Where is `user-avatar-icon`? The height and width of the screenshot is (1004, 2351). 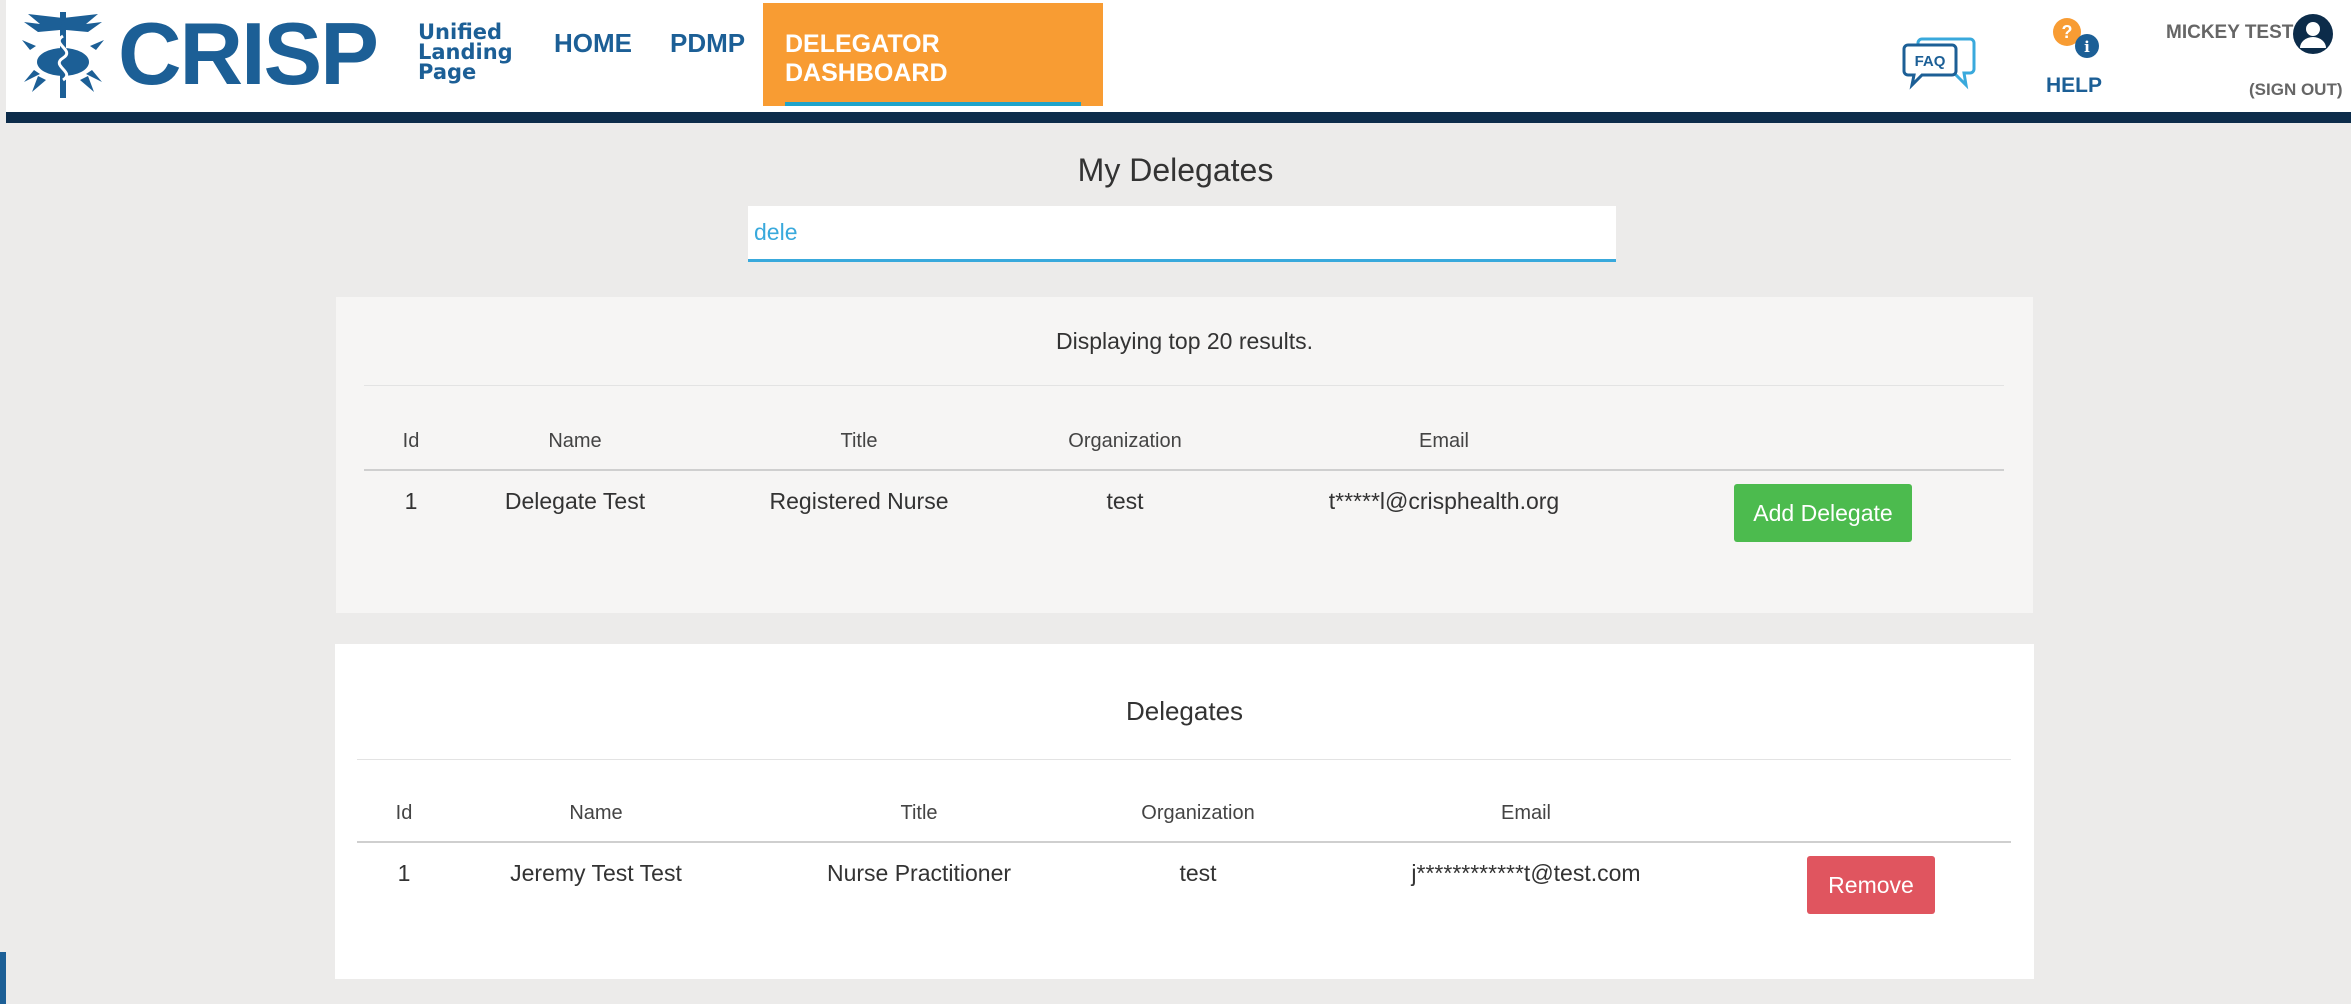 user-avatar-icon is located at coordinates (2313, 34).